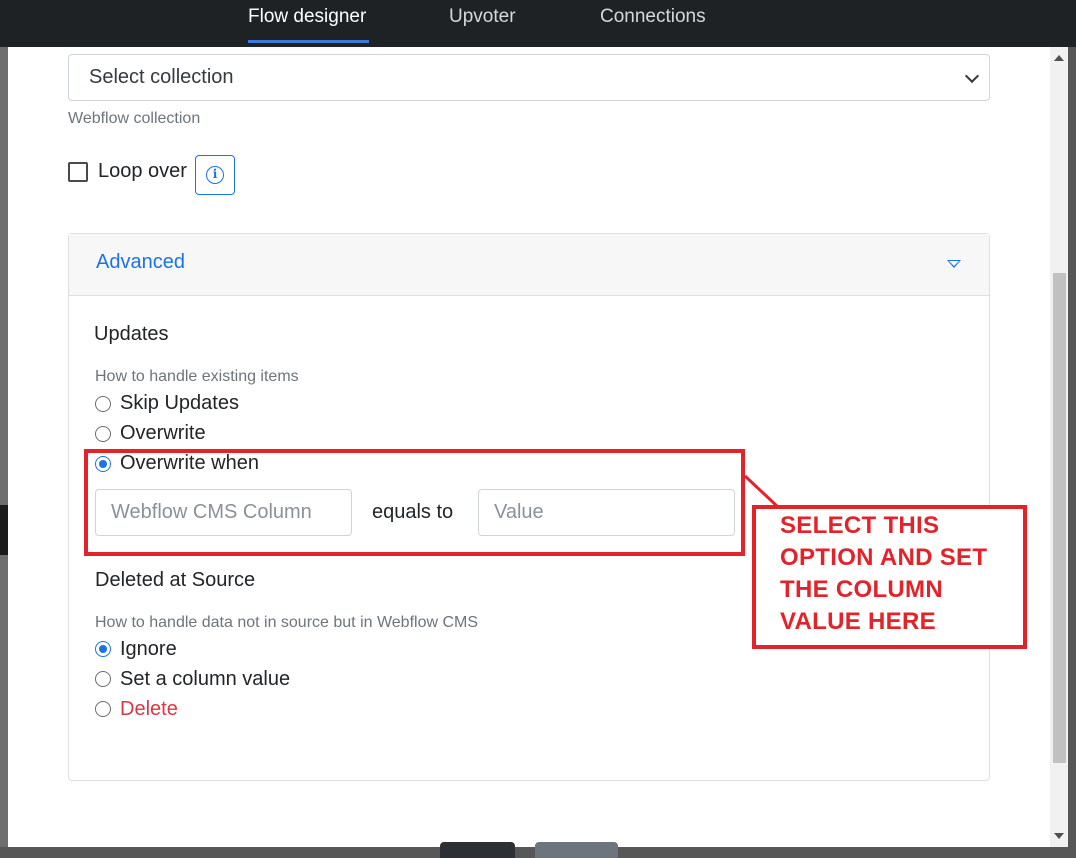  I want to click on collection-helper-text: Webflow collection, so click(134, 118).